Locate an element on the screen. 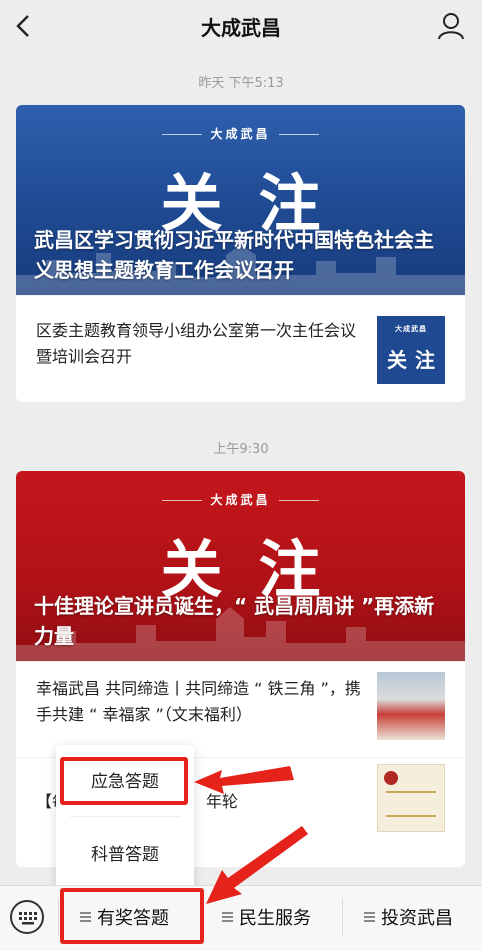  keyboard-toggle-button is located at coordinates (27, 917).